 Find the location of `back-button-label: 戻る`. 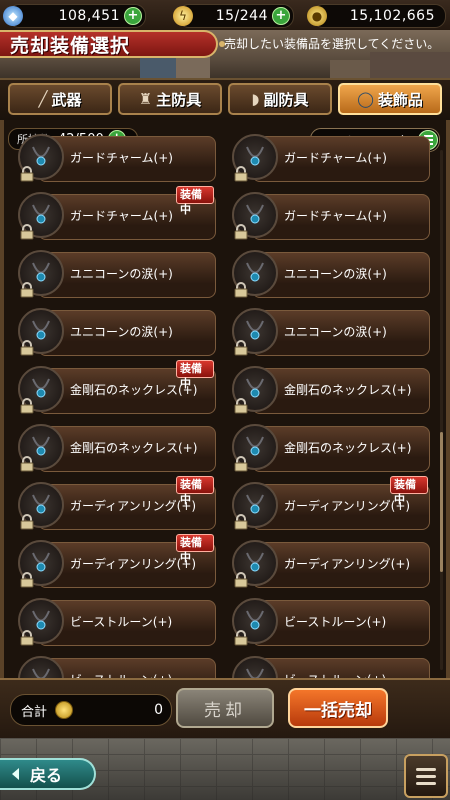

back-button-label: 戻る is located at coordinates (46, 775).